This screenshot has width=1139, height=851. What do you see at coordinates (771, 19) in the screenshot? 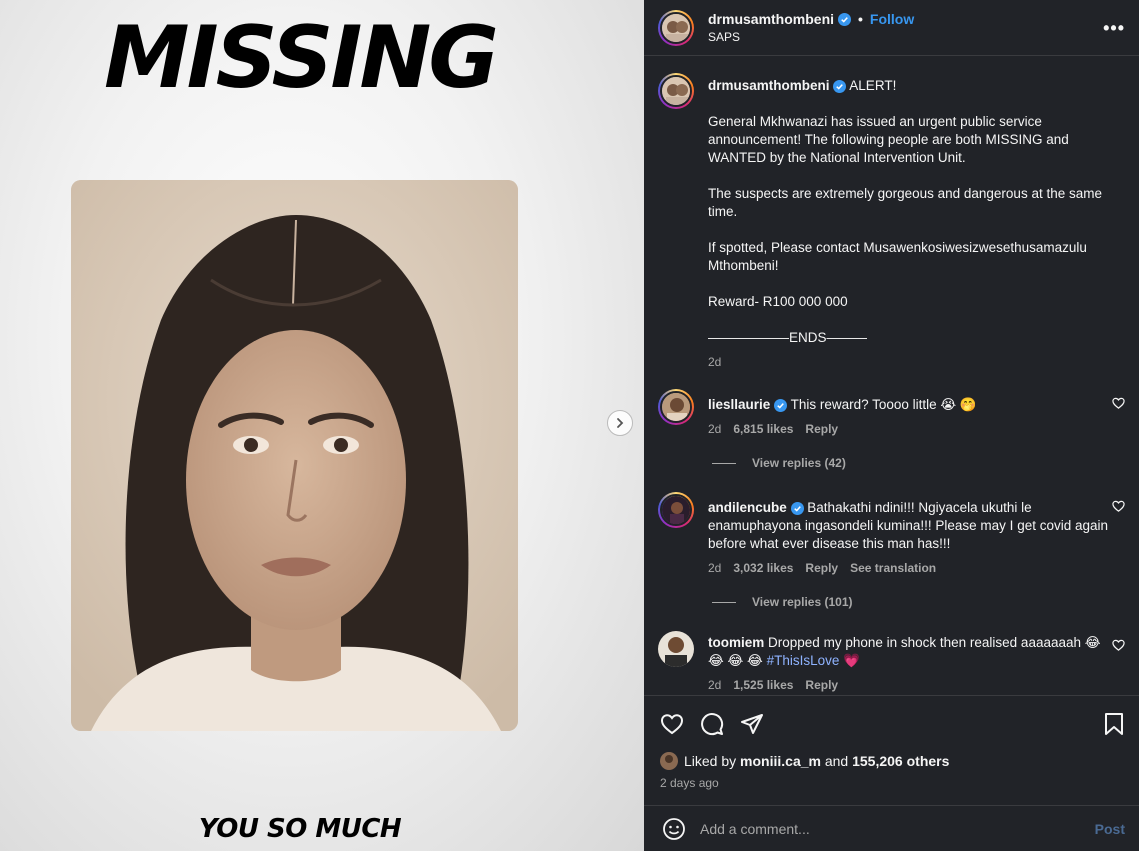
I see `author-username: drmusamthombeni` at bounding box center [771, 19].